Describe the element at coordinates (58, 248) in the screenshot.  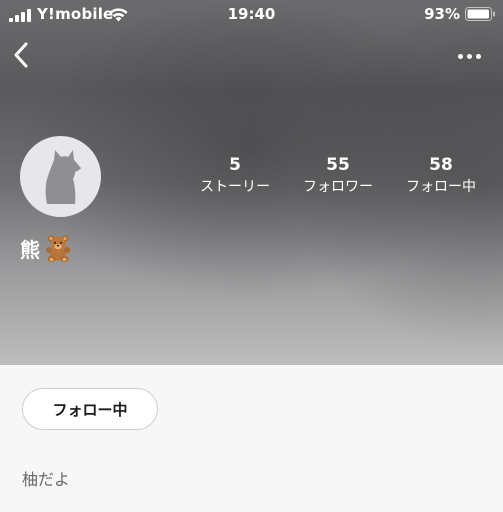
I see `teddy-bear-icon` at that location.